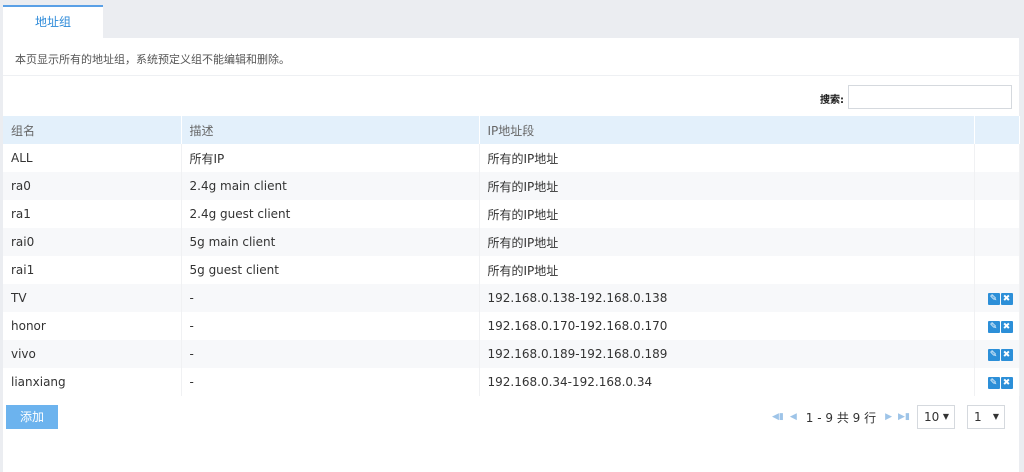 This screenshot has height=472, width=1024. I want to click on column-header-ip-range: IP地址段, so click(727, 130).